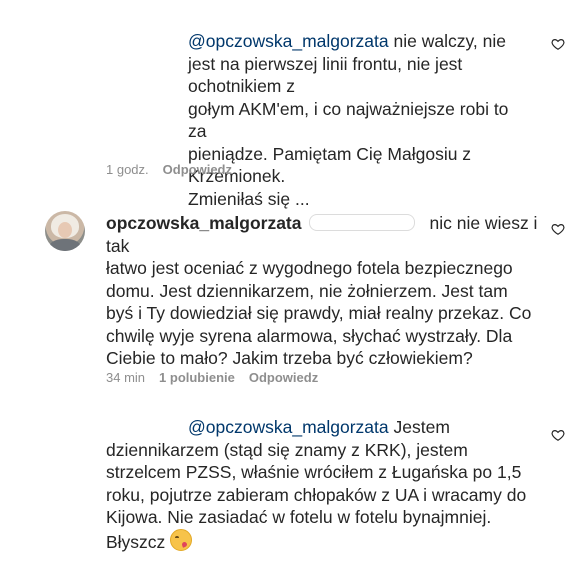  I want to click on comment-time: 34 min, so click(126, 377).